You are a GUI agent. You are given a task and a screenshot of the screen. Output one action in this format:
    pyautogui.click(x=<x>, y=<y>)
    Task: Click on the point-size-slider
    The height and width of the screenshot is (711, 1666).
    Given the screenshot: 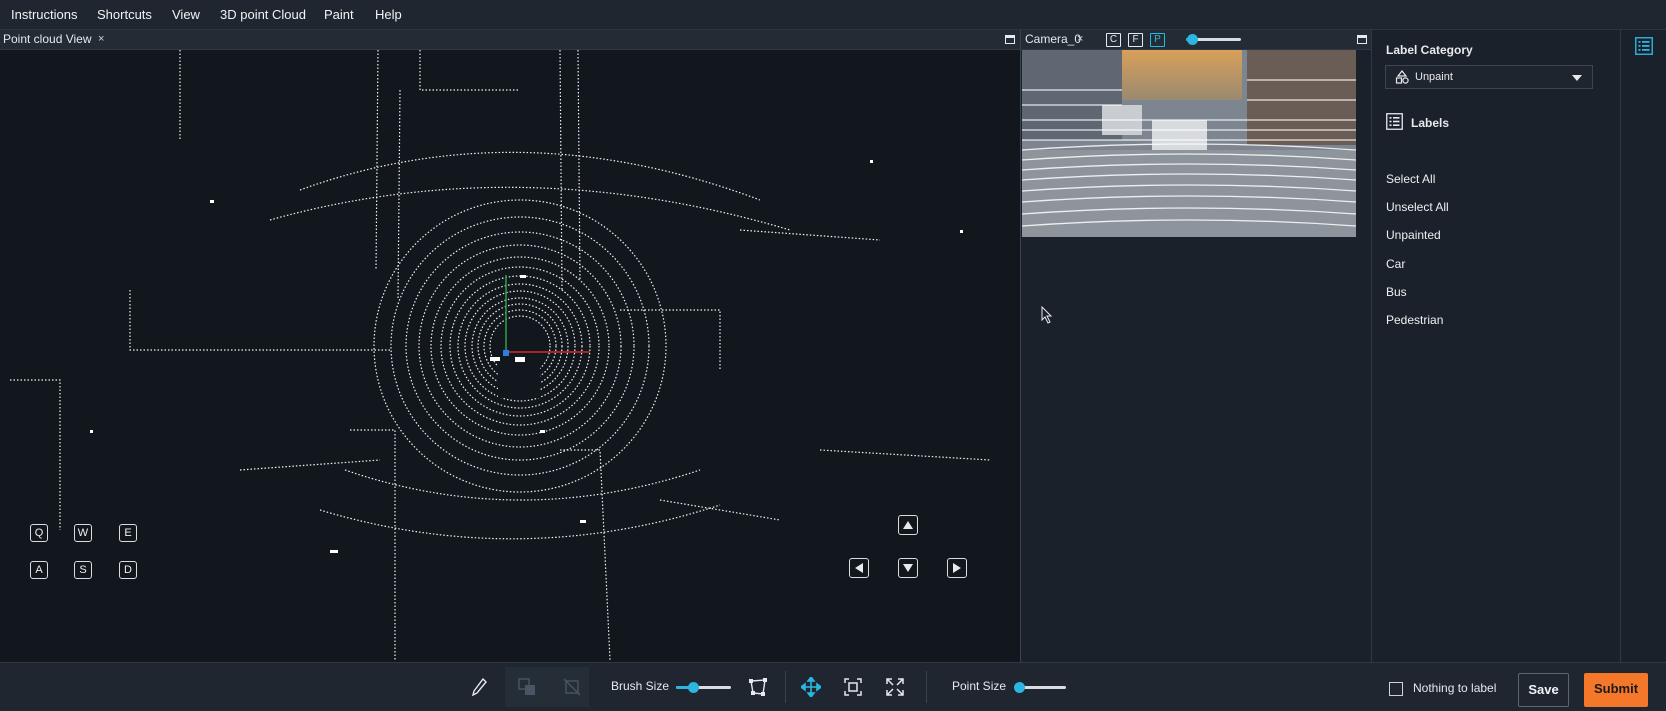 What is the action you would take?
    pyautogui.click(x=1039, y=687)
    